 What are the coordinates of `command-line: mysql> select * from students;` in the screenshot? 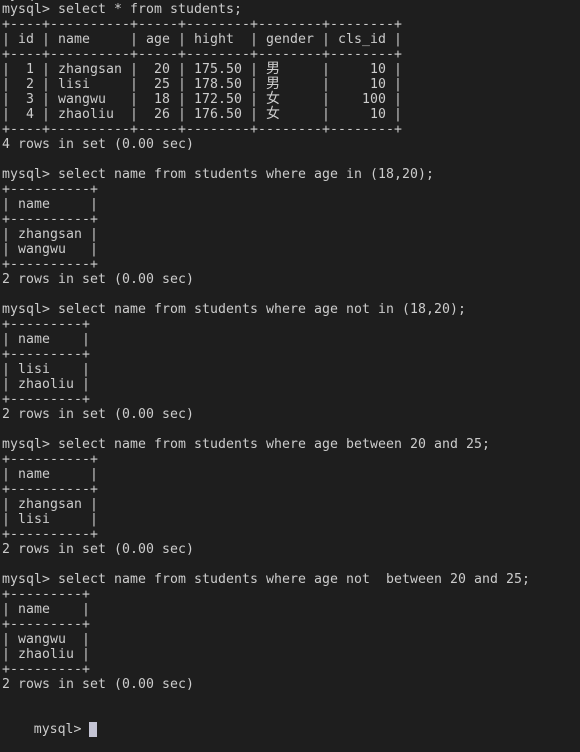 It's located at (122, 9).